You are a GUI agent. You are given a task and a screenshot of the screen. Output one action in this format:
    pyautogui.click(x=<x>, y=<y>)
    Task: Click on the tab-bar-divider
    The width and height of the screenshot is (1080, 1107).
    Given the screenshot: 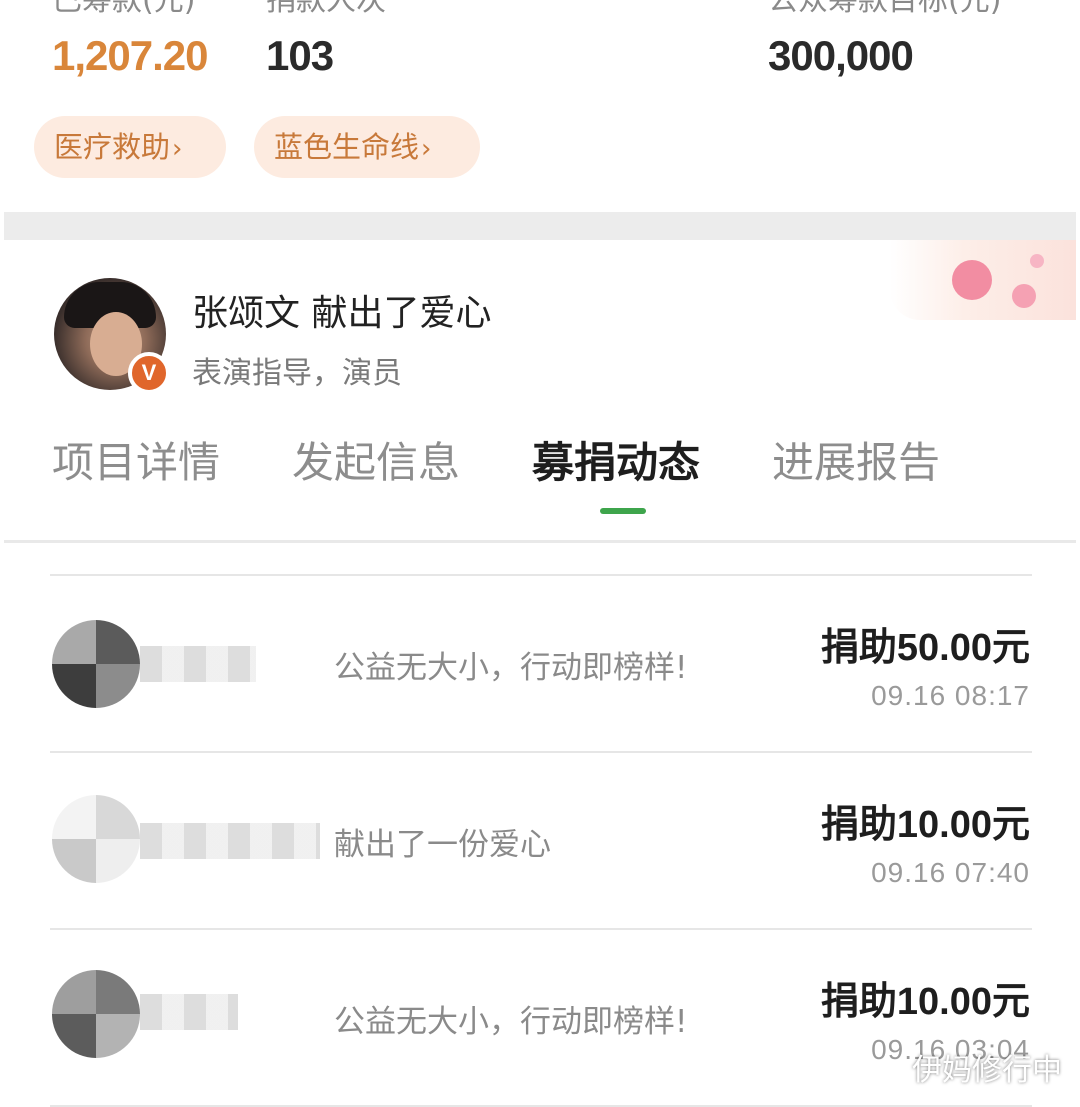 What is the action you would take?
    pyautogui.click(x=540, y=541)
    